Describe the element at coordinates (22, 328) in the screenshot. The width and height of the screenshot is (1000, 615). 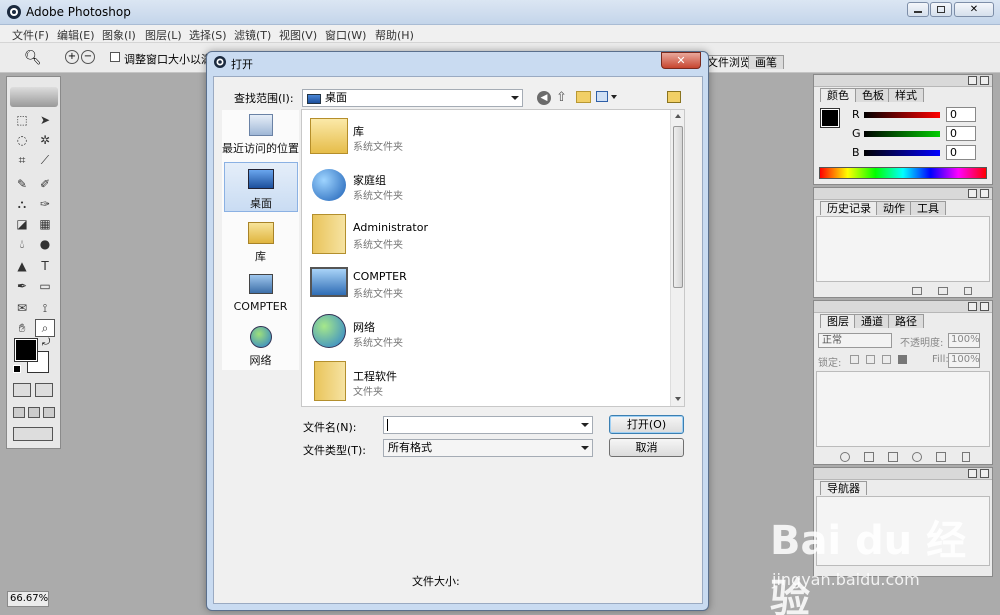
I see `hand-tool-icon: ✋︎` at that location.